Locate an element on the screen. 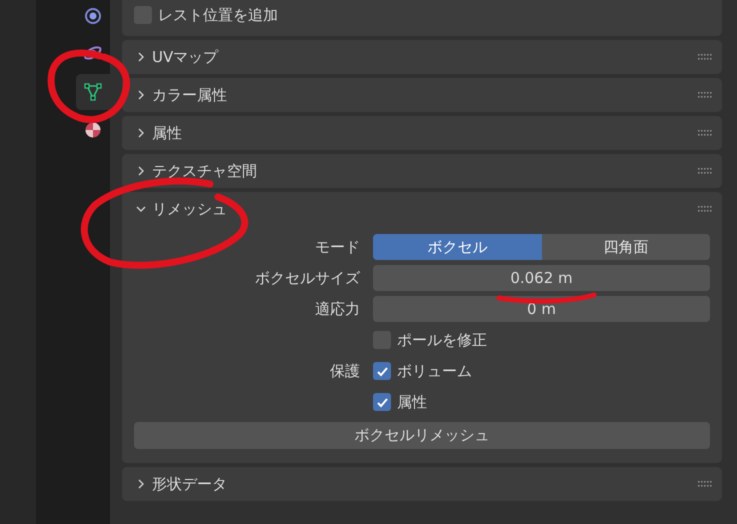 This screenshot has height=524, width=737. number-field: 0.062 m is located at coordinates (541, 278).